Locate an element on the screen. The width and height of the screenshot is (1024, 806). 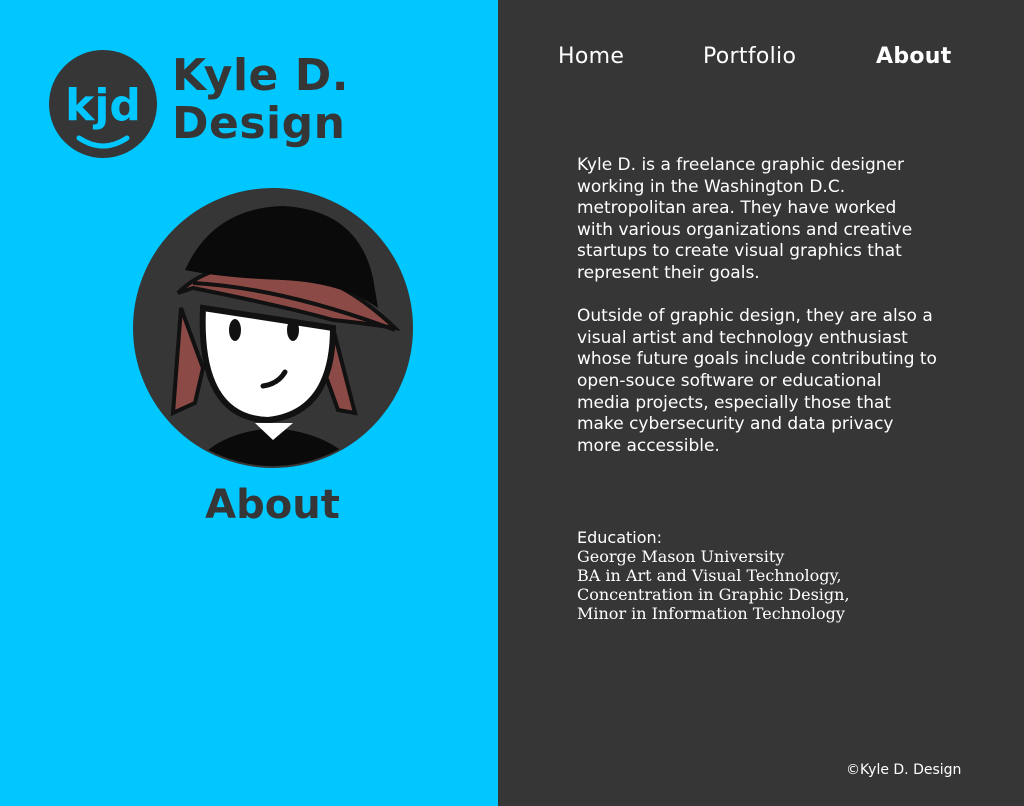
education-minor: Minor in Information Technology is located at coordinates (711, 613).